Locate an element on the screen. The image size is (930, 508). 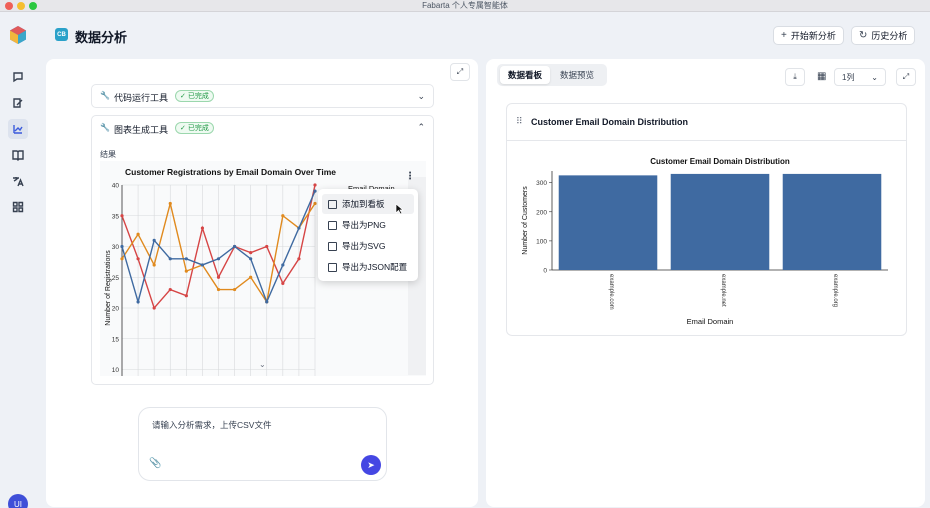
column-select-value: 1列 is located at coordinates (848, 77).